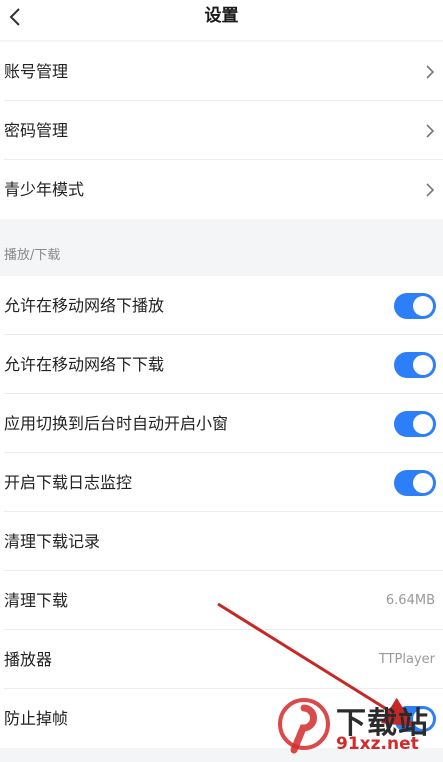  Describe the element at coordinates (223, 71) in the screenshot. I see `account-management-row: 账号管理` at that location.